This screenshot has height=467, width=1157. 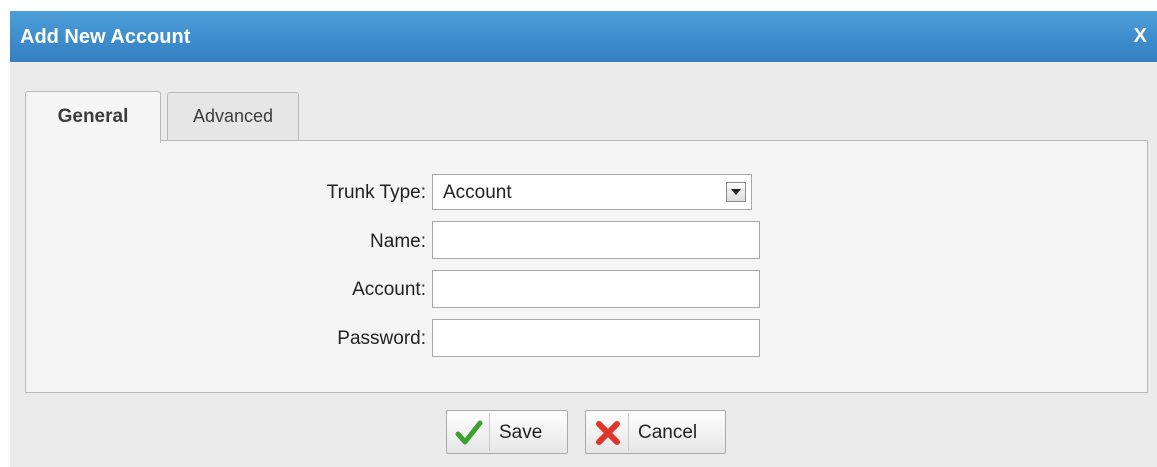 I want to click on x-icon, so click(x=608, y=433).